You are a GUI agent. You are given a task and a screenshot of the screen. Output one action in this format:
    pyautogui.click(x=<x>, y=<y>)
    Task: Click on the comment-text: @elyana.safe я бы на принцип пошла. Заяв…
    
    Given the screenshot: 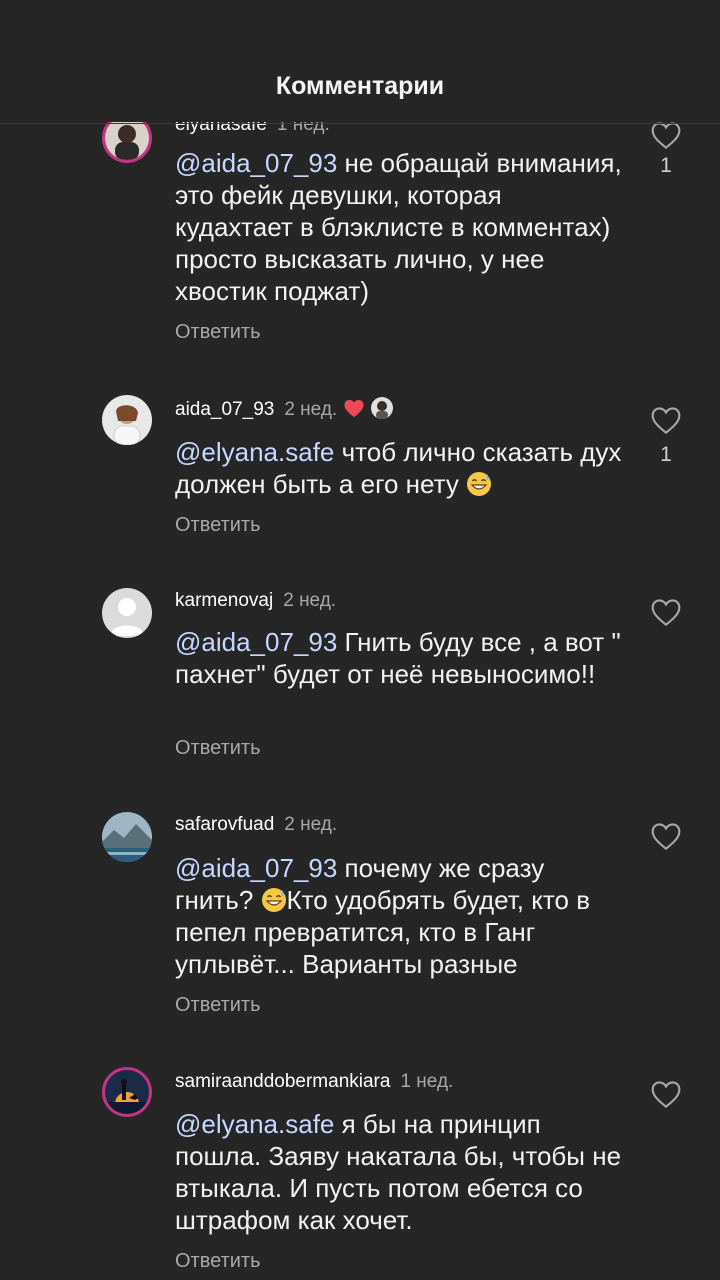 What is the action you would take?
    pyautogui.click(x=400, y=1172)
    